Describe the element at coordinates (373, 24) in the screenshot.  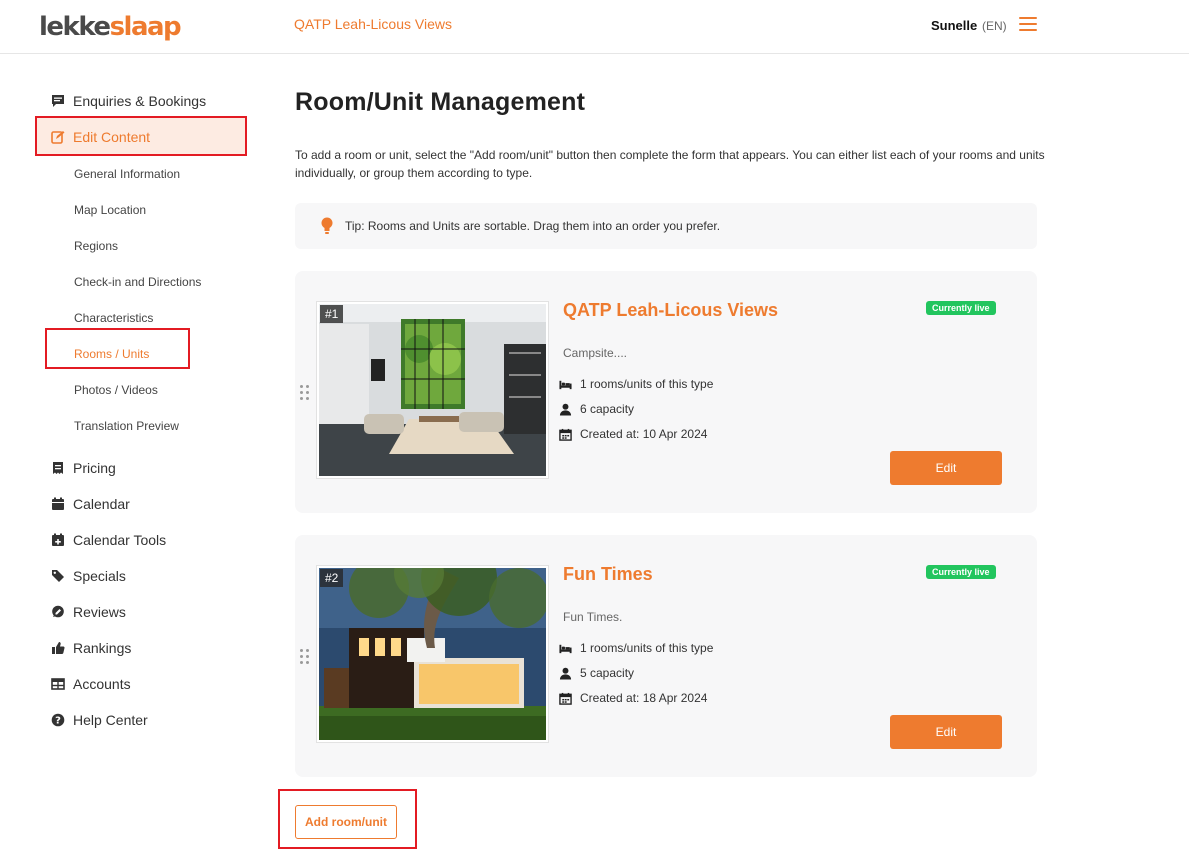
I see `property-name: QATP Leah-Licous Views` at that location.